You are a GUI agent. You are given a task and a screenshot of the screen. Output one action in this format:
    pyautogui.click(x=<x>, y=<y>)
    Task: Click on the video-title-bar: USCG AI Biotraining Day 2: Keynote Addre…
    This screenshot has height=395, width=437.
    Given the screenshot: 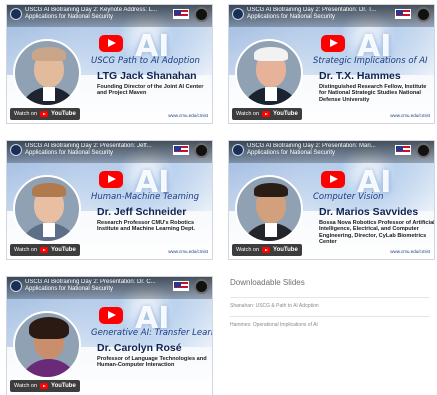 What is the action you would take?
    pyautogui.click(x=109, y=16)
    